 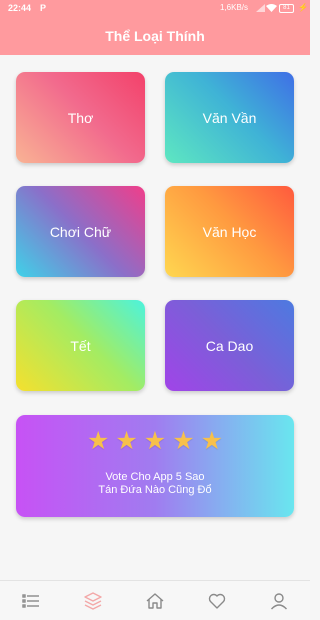 I want to click on rating-stars: ★ ★ ★ ★ ★, so click(x=155, y=441).